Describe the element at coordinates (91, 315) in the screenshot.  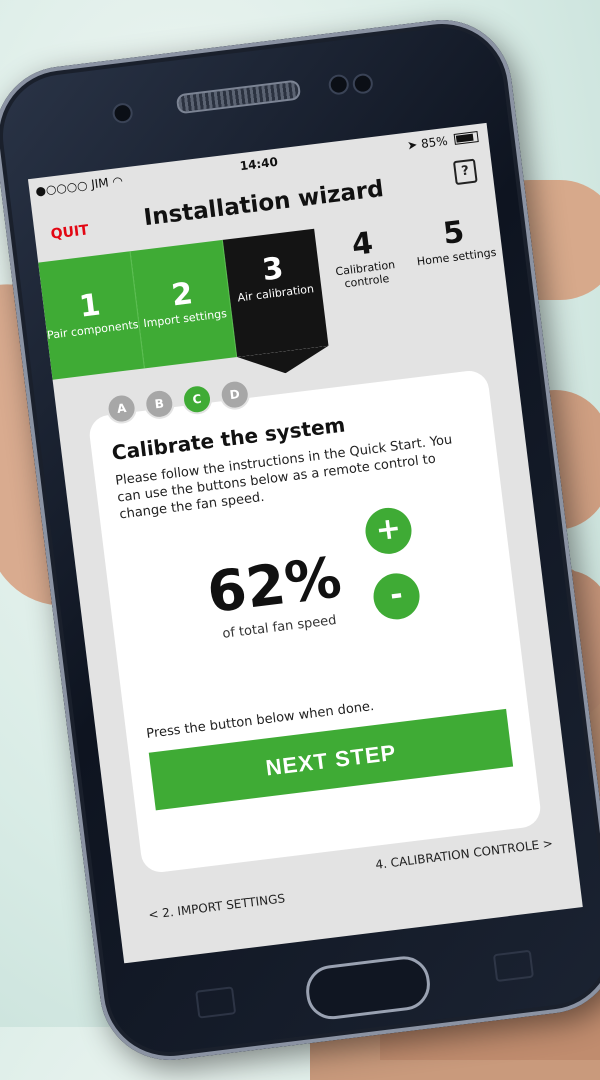
I see `step-pair-components: 1 Pair components` at that location.